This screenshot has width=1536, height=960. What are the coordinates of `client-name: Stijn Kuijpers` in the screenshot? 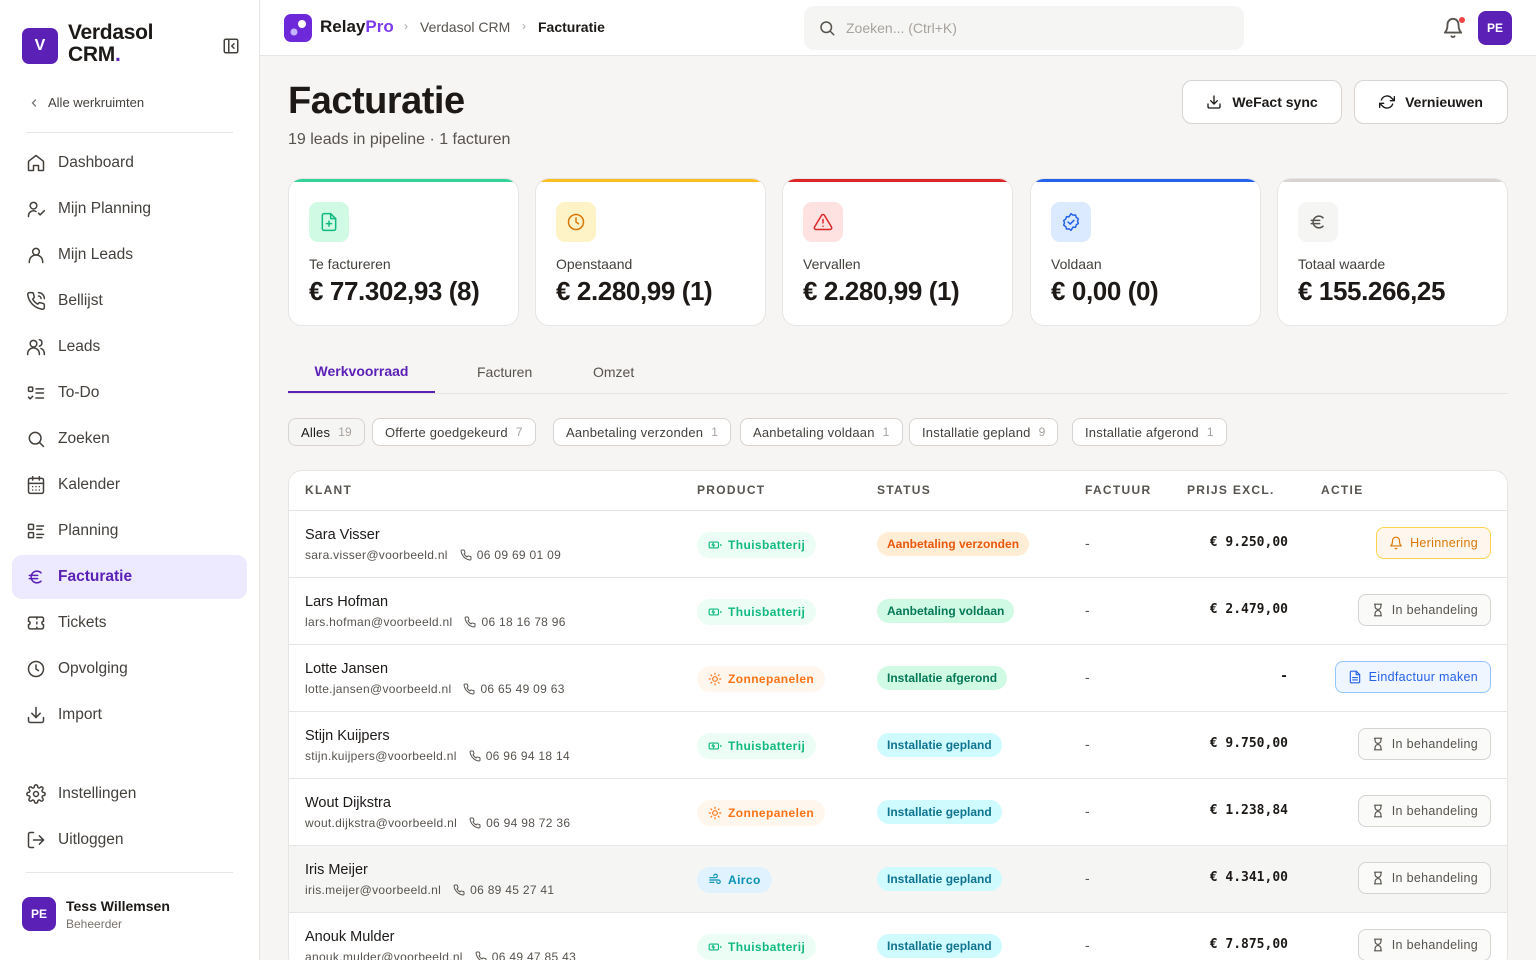 It's located at (347, 736).